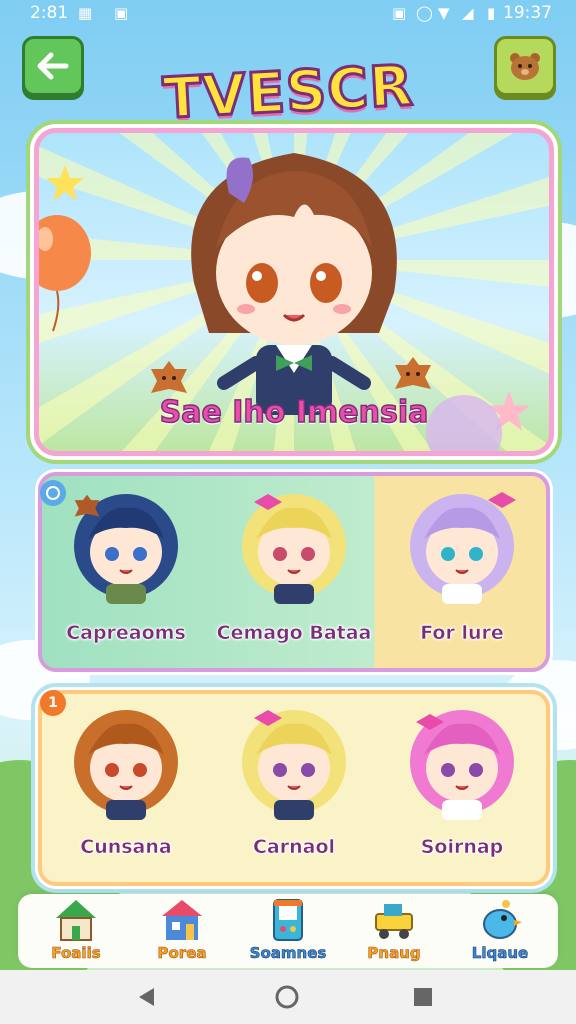 Image resolution: width=576 pixels, height=1024 pixels. What do you see at coordinates (394, 953) in the screenshot?
I see `nav-label: Pnaug` at bounding box center [394, 953].